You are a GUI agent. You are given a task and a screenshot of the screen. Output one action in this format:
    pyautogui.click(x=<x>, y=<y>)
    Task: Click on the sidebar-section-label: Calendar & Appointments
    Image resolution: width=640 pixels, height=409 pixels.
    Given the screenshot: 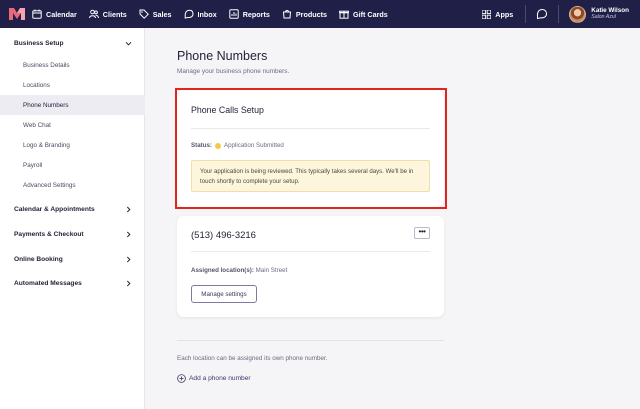 What is the action you would take?
    pyautogui.click(x=54, y=209)
    